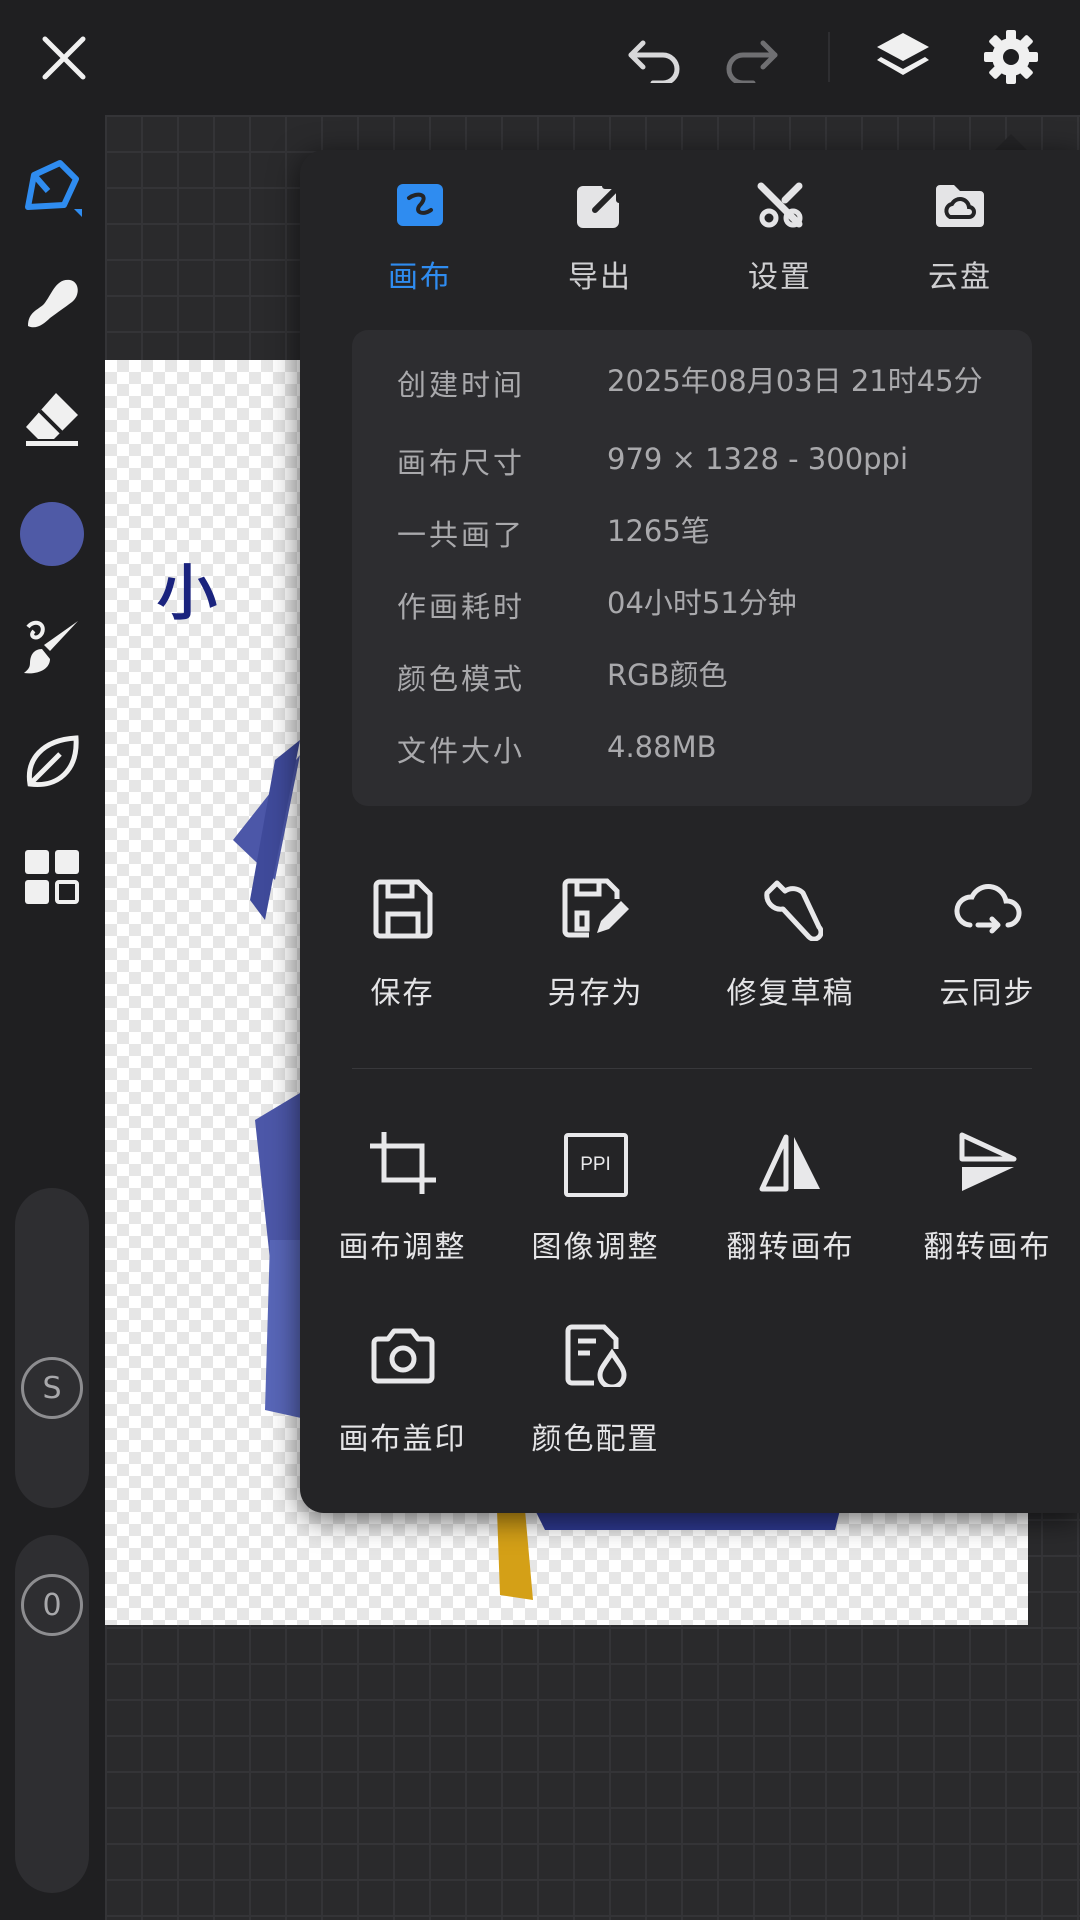  I want to click on canvas-adjust-button: 画布调整, so click(402, 1198).